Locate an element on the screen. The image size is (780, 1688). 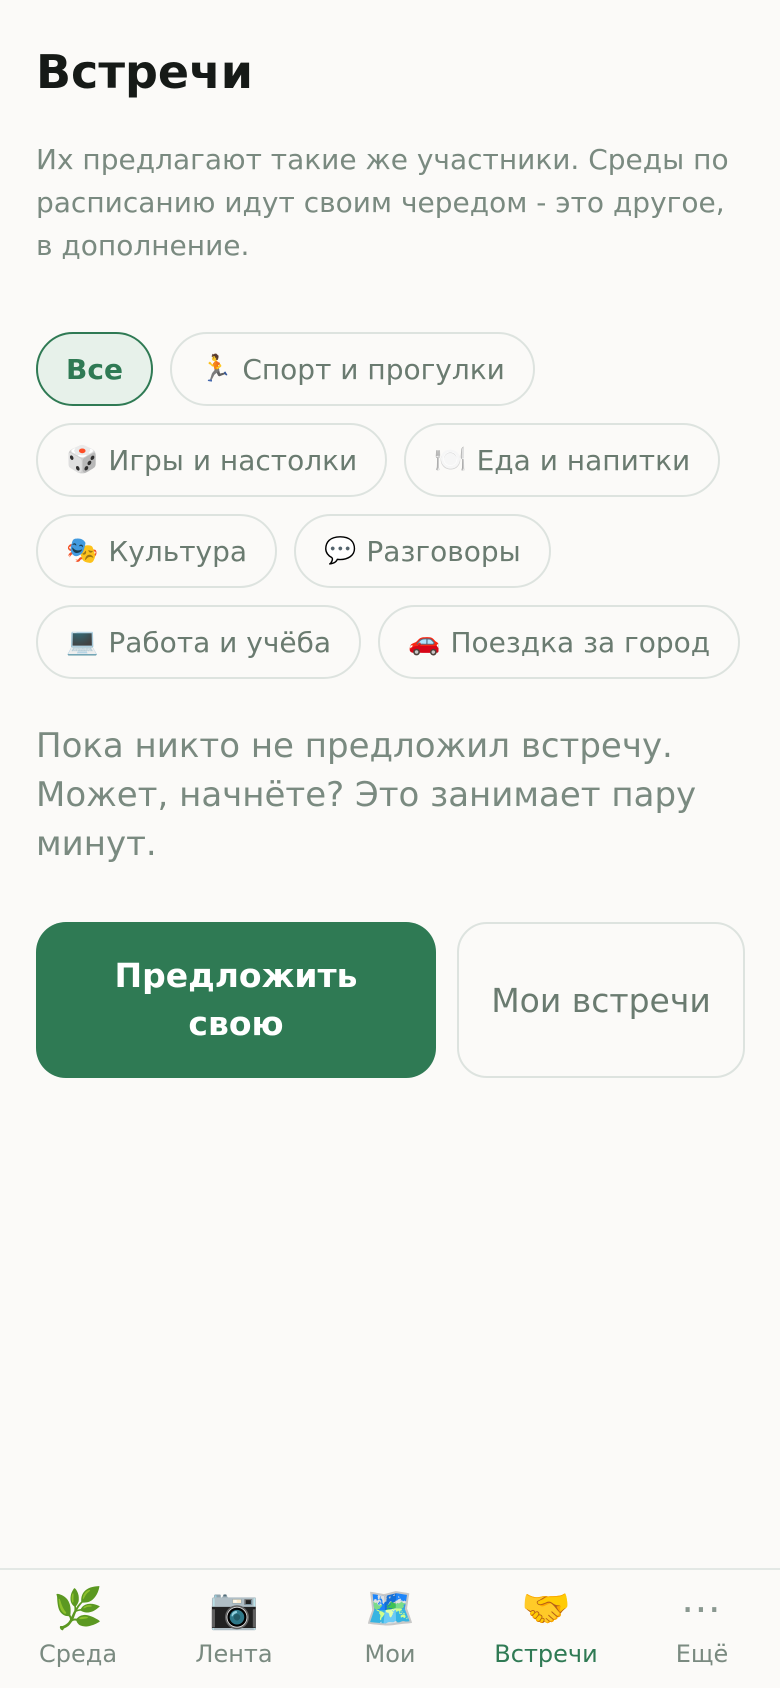
filter-chip-culture: 🎭 Культура is located at coordinates (157, 551).